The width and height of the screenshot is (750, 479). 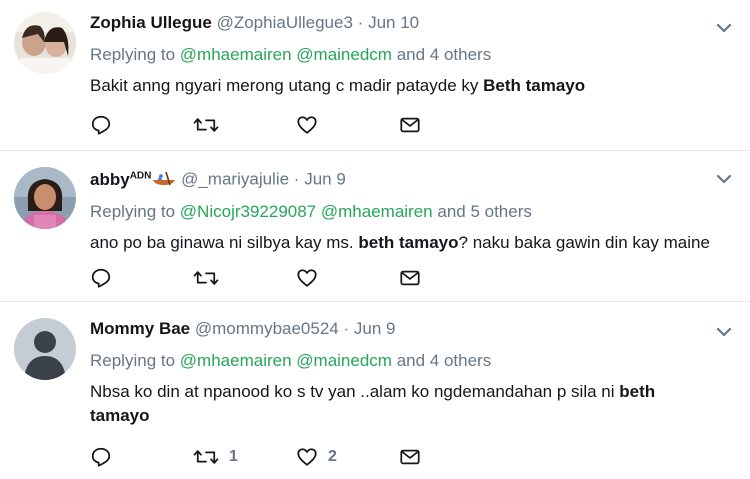 What do you see at coordinates (248, 211) in the screenshot?
I see `mention-link: @Nicojr39229087` at bounding box center [248, 211].